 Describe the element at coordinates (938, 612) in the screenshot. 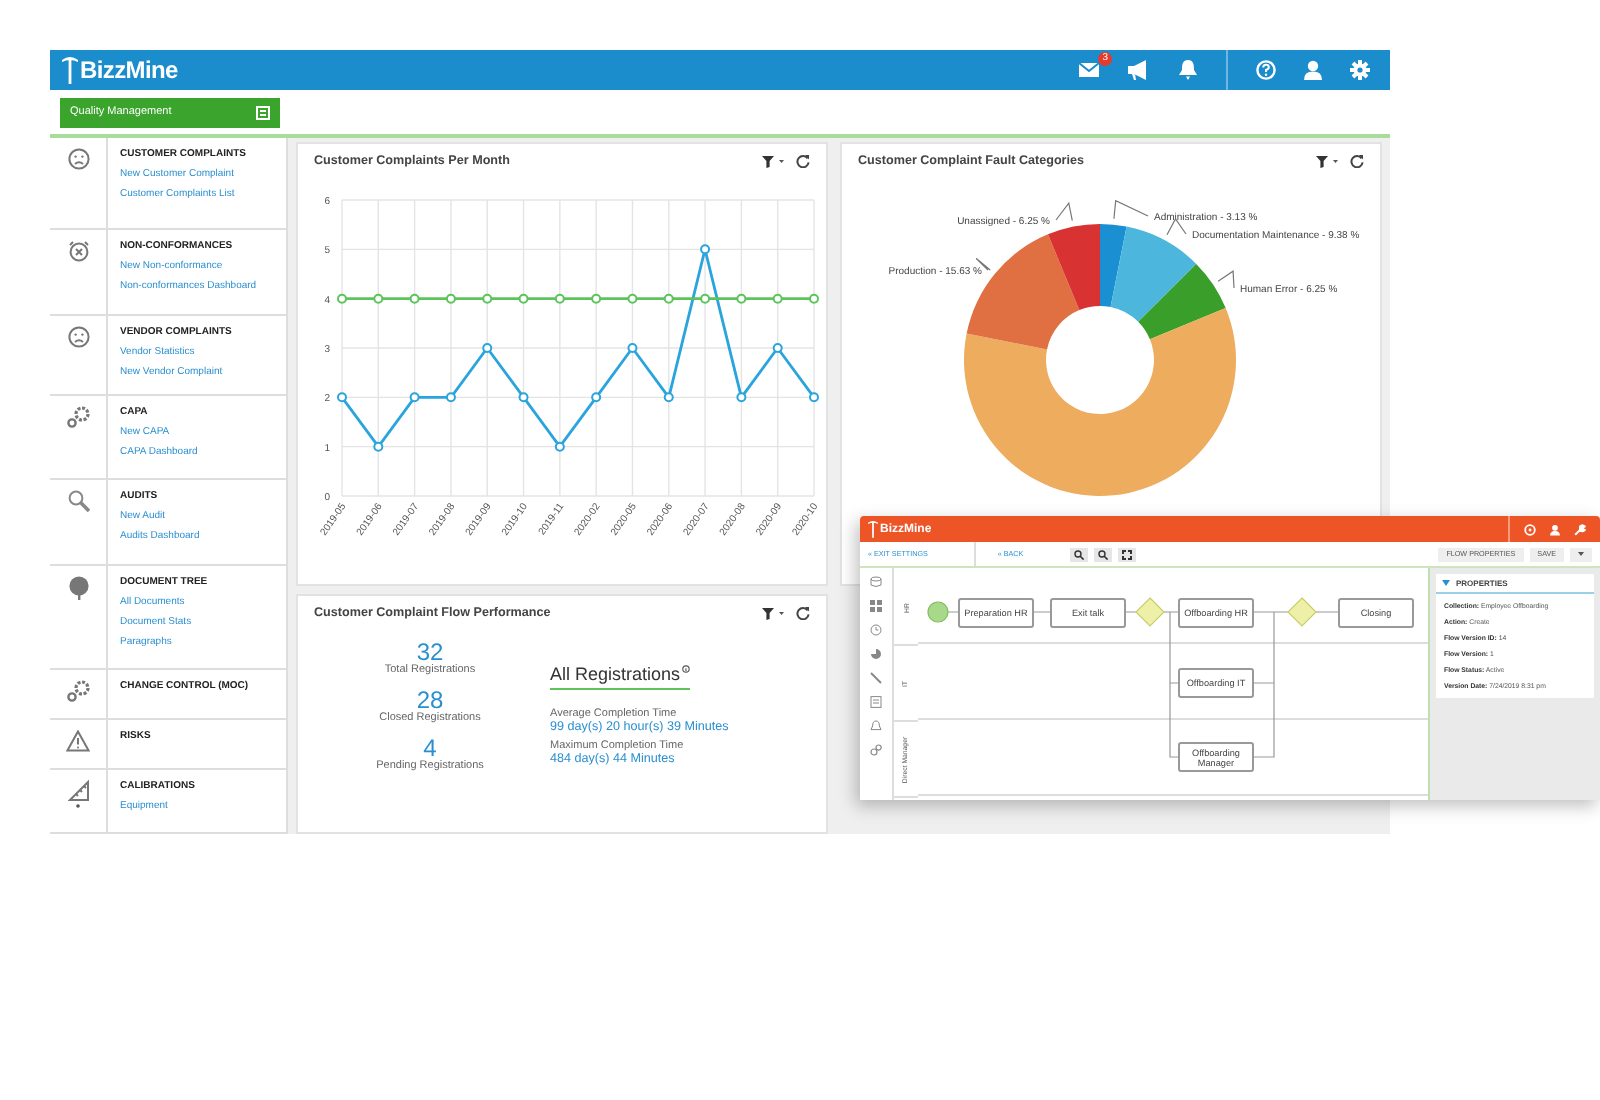

I see `start-event` at that location.